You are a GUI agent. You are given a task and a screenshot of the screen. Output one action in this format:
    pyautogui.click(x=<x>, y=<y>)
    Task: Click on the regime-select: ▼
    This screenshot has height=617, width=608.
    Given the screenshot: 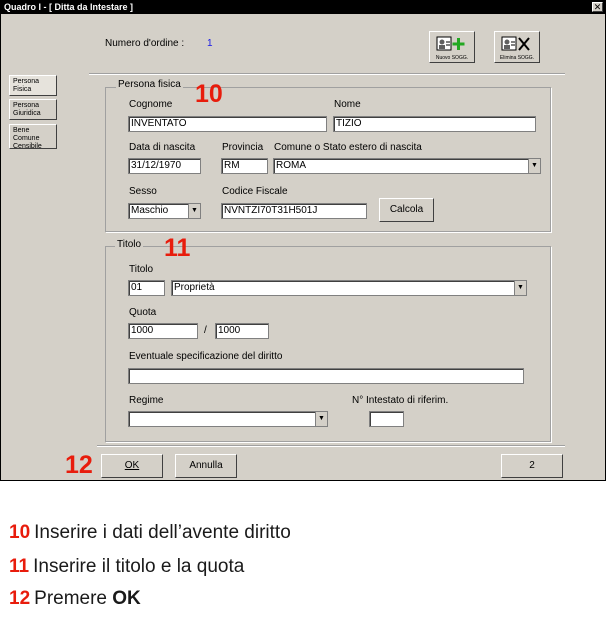 What is the action you would take?
    pyautogui.click(x=228, y=419)
    